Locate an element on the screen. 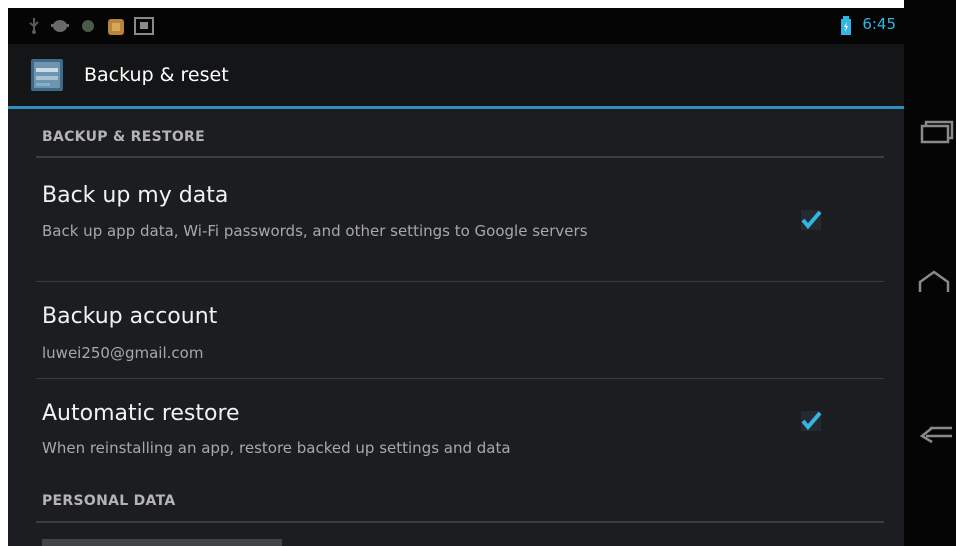 The height and width of the screenshot is (546, 956). item-title: Automatic restore is located at coordinates (141, 413).